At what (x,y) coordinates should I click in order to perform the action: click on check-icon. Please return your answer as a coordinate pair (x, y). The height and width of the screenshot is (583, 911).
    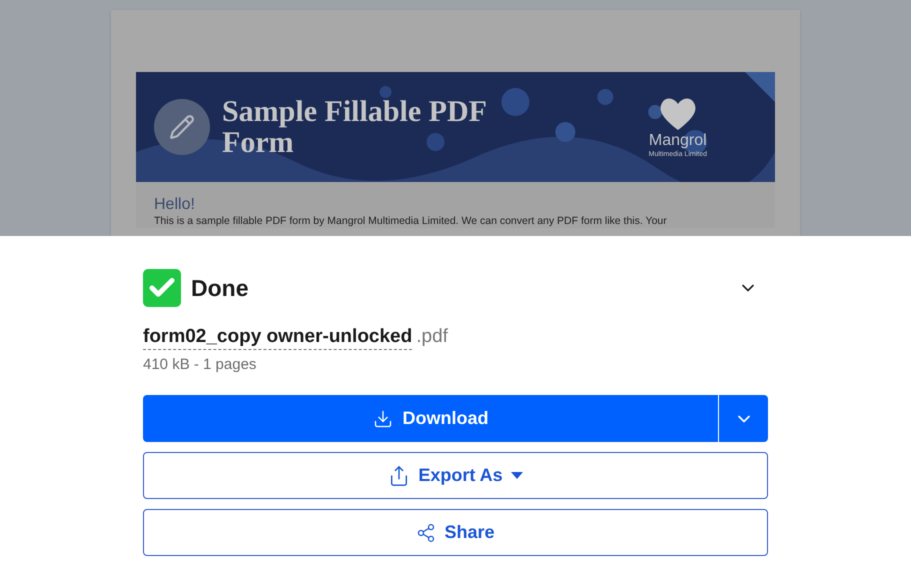
    Looking at the image, I should click on (162, 288).